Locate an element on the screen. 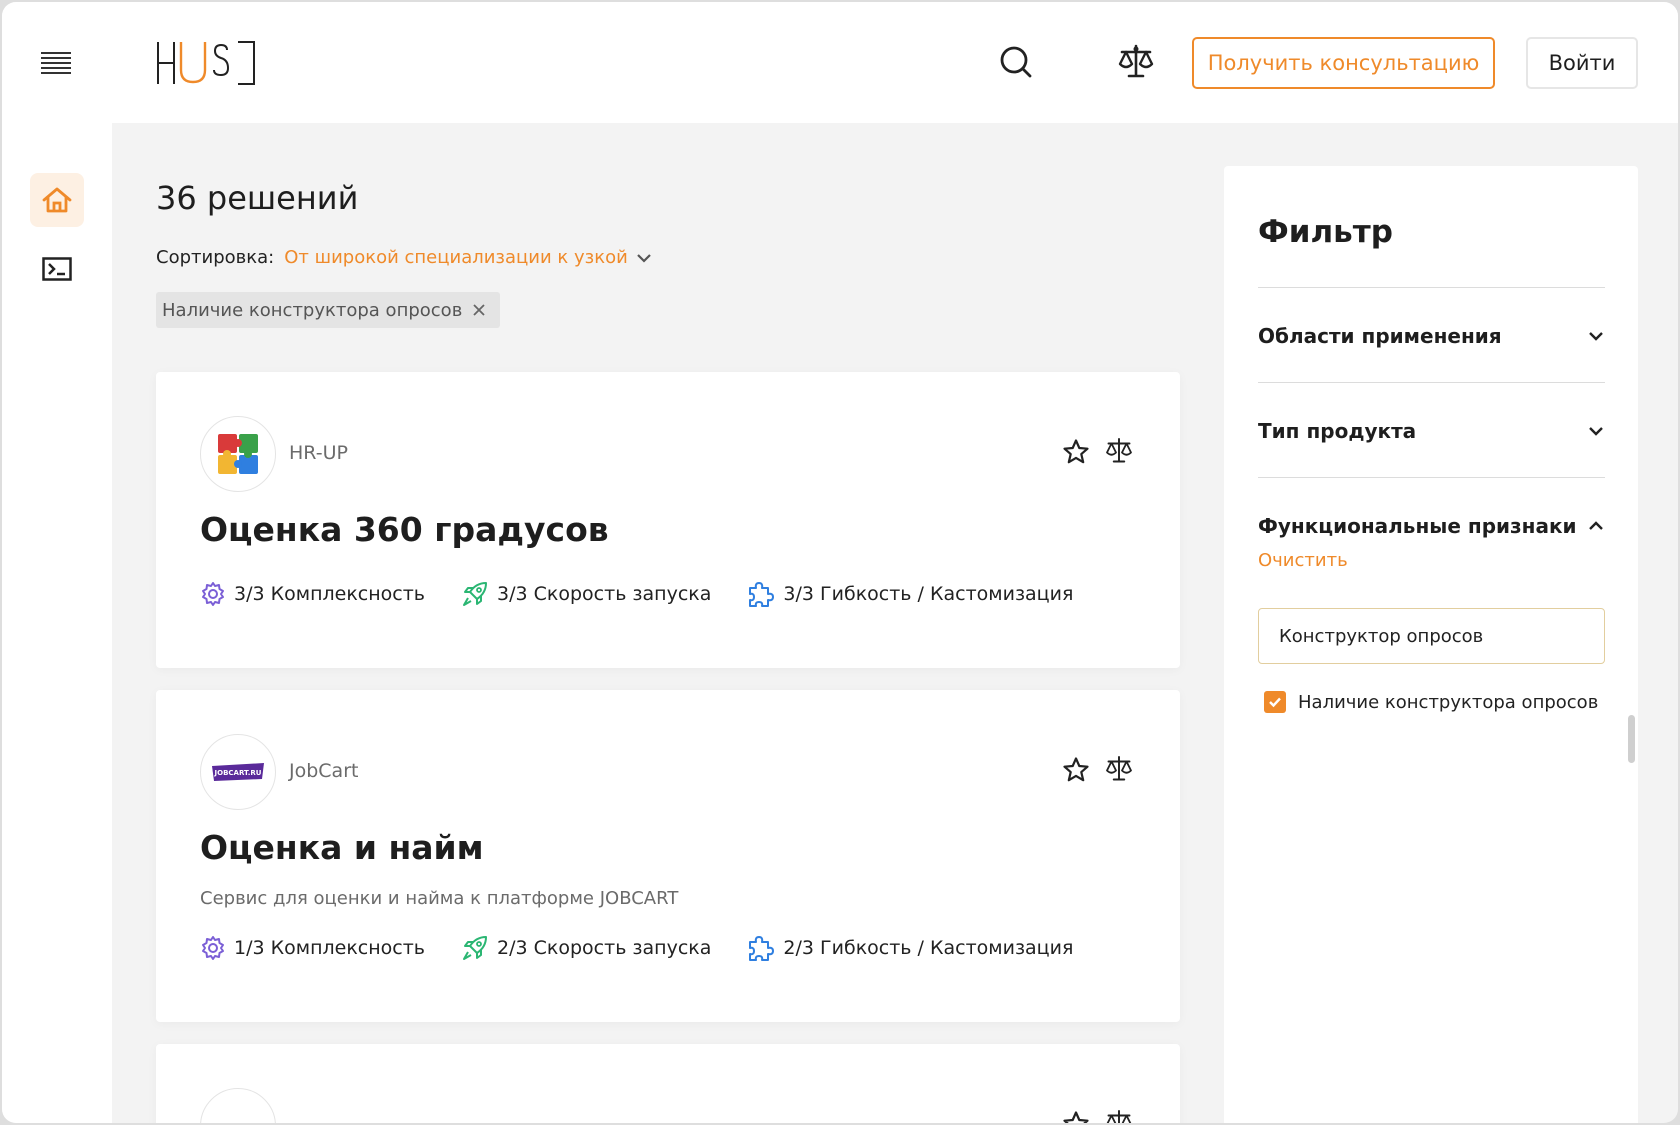  metric-launch-speed: 2/3 Скорость запуска is located at coordinates (586, 948).